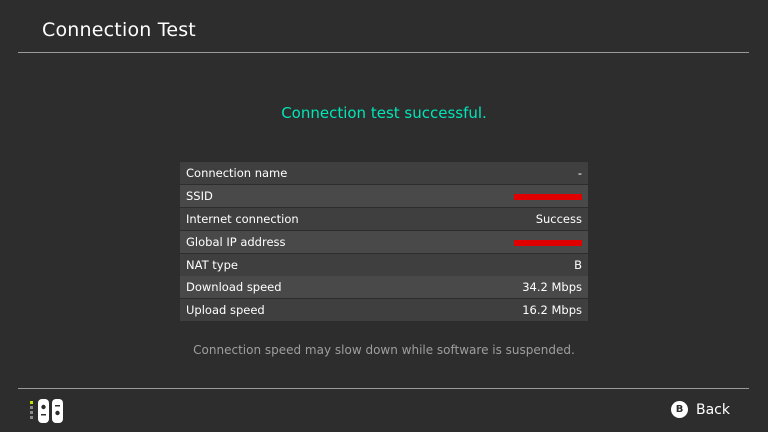 This screenshot has height=432, width=768. What do you see at coordinates (679, 409) in the screenshot?
I see `b-button-icon: B` at bounding box center [679, 409].